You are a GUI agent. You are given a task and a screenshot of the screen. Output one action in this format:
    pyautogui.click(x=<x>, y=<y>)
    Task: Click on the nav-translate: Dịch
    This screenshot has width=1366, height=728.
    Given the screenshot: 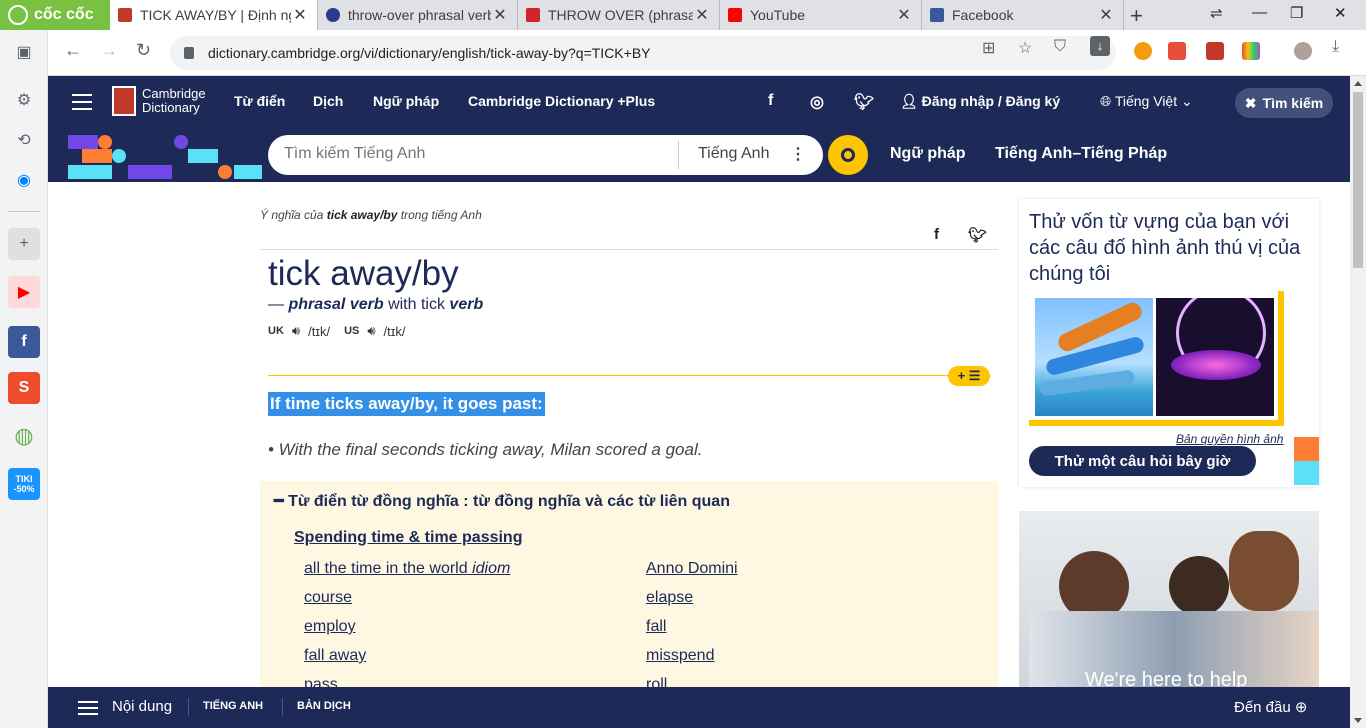 What is the action you would take?
    pyautogui.click(x=328, y=101)
    